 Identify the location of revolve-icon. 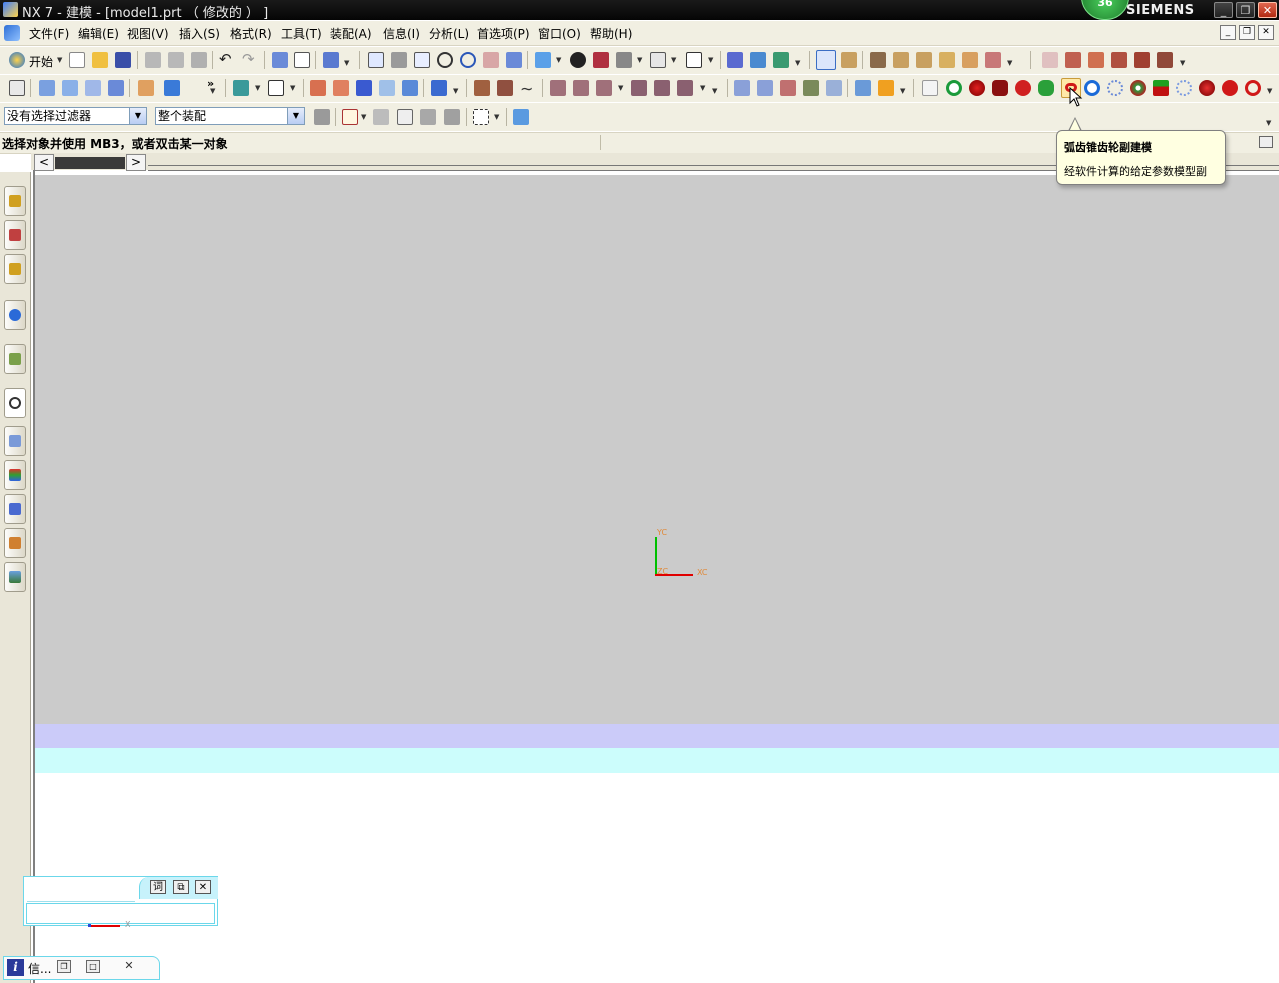
(93, 88).